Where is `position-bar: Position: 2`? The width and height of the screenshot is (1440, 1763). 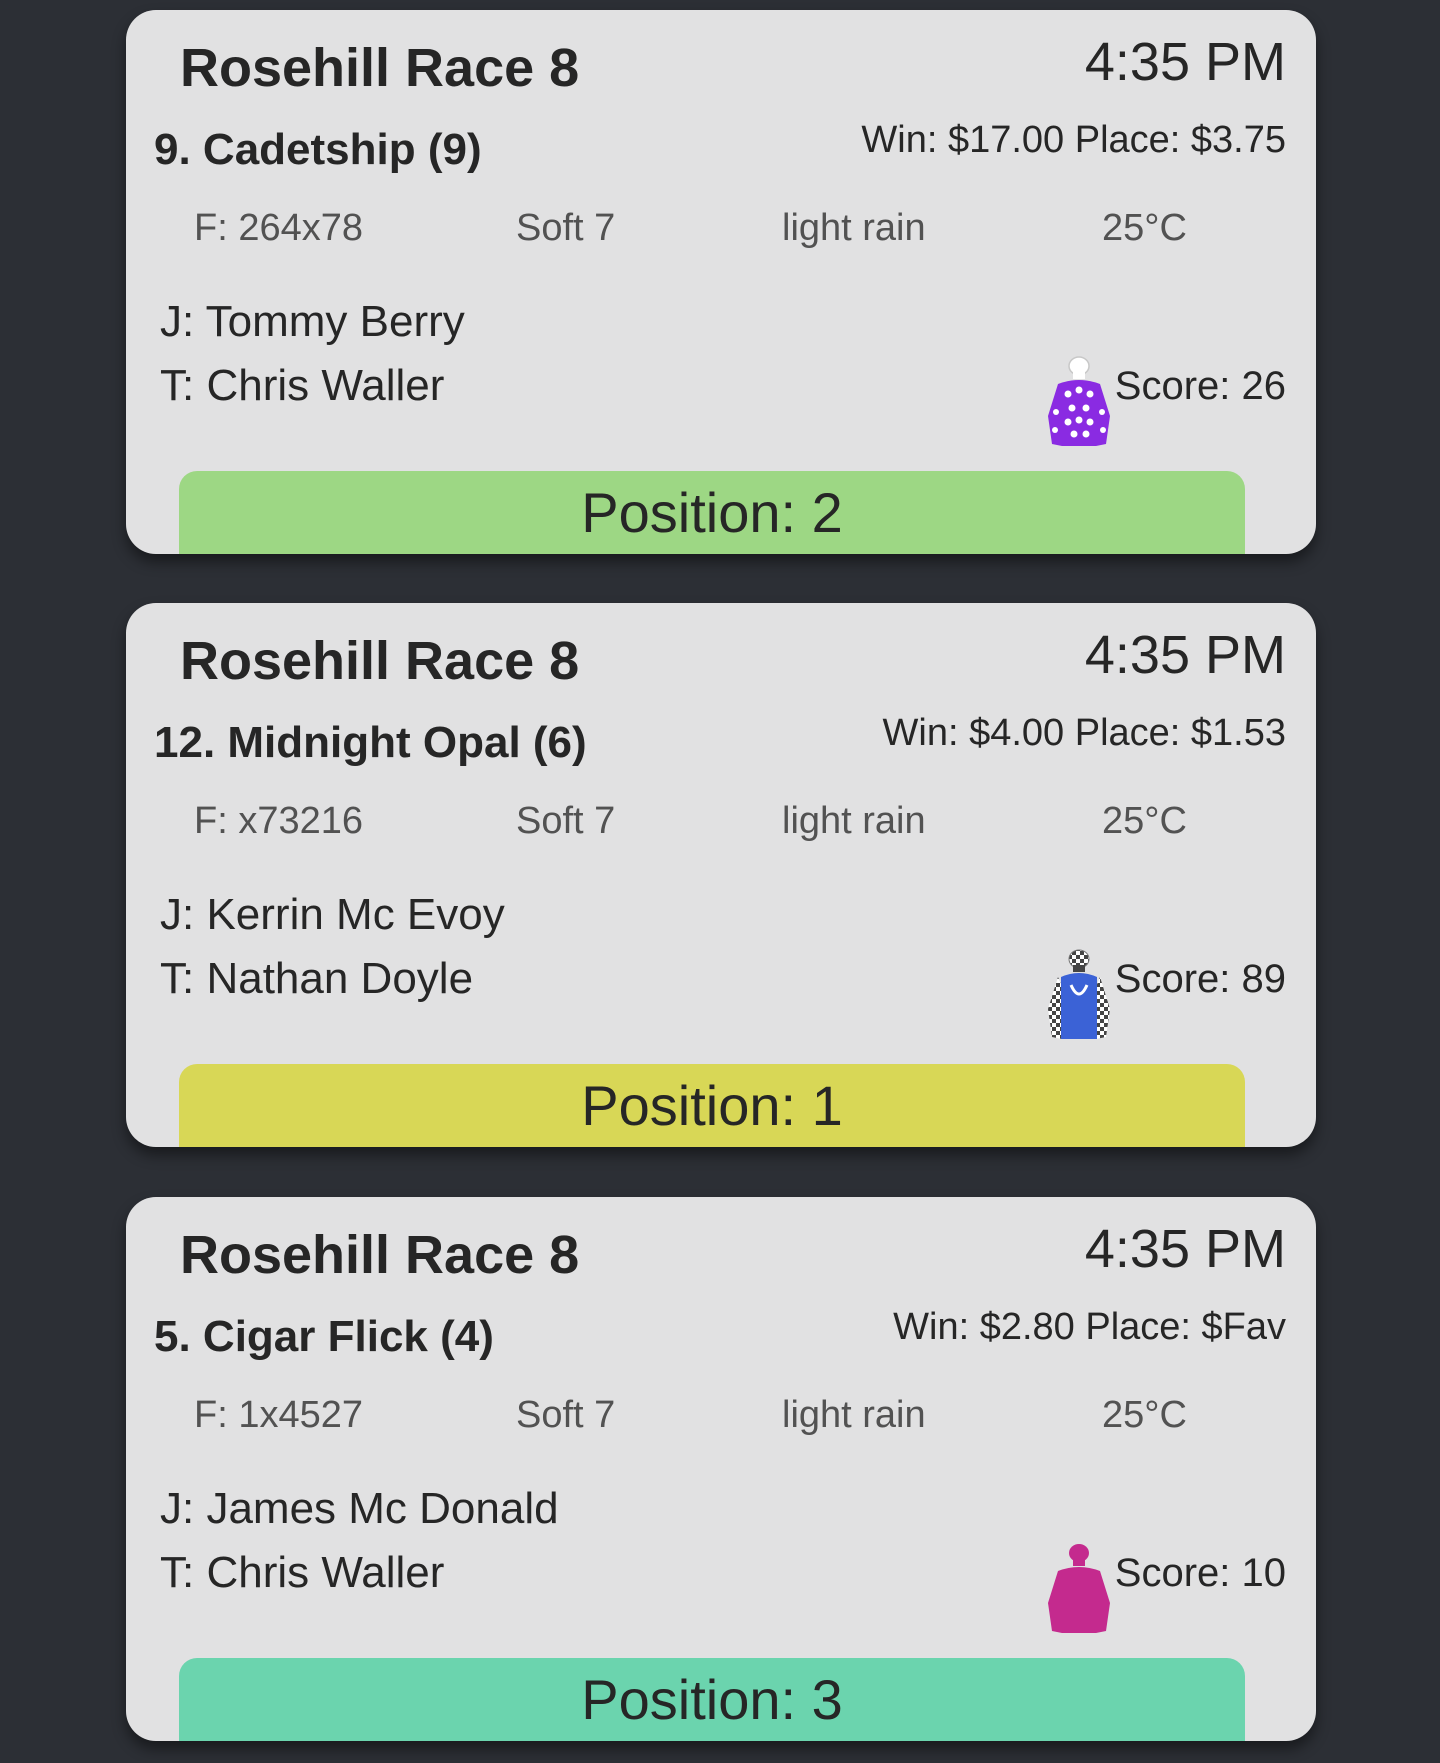 position-bar: Position: 2 is located at coordinates (712, 512).